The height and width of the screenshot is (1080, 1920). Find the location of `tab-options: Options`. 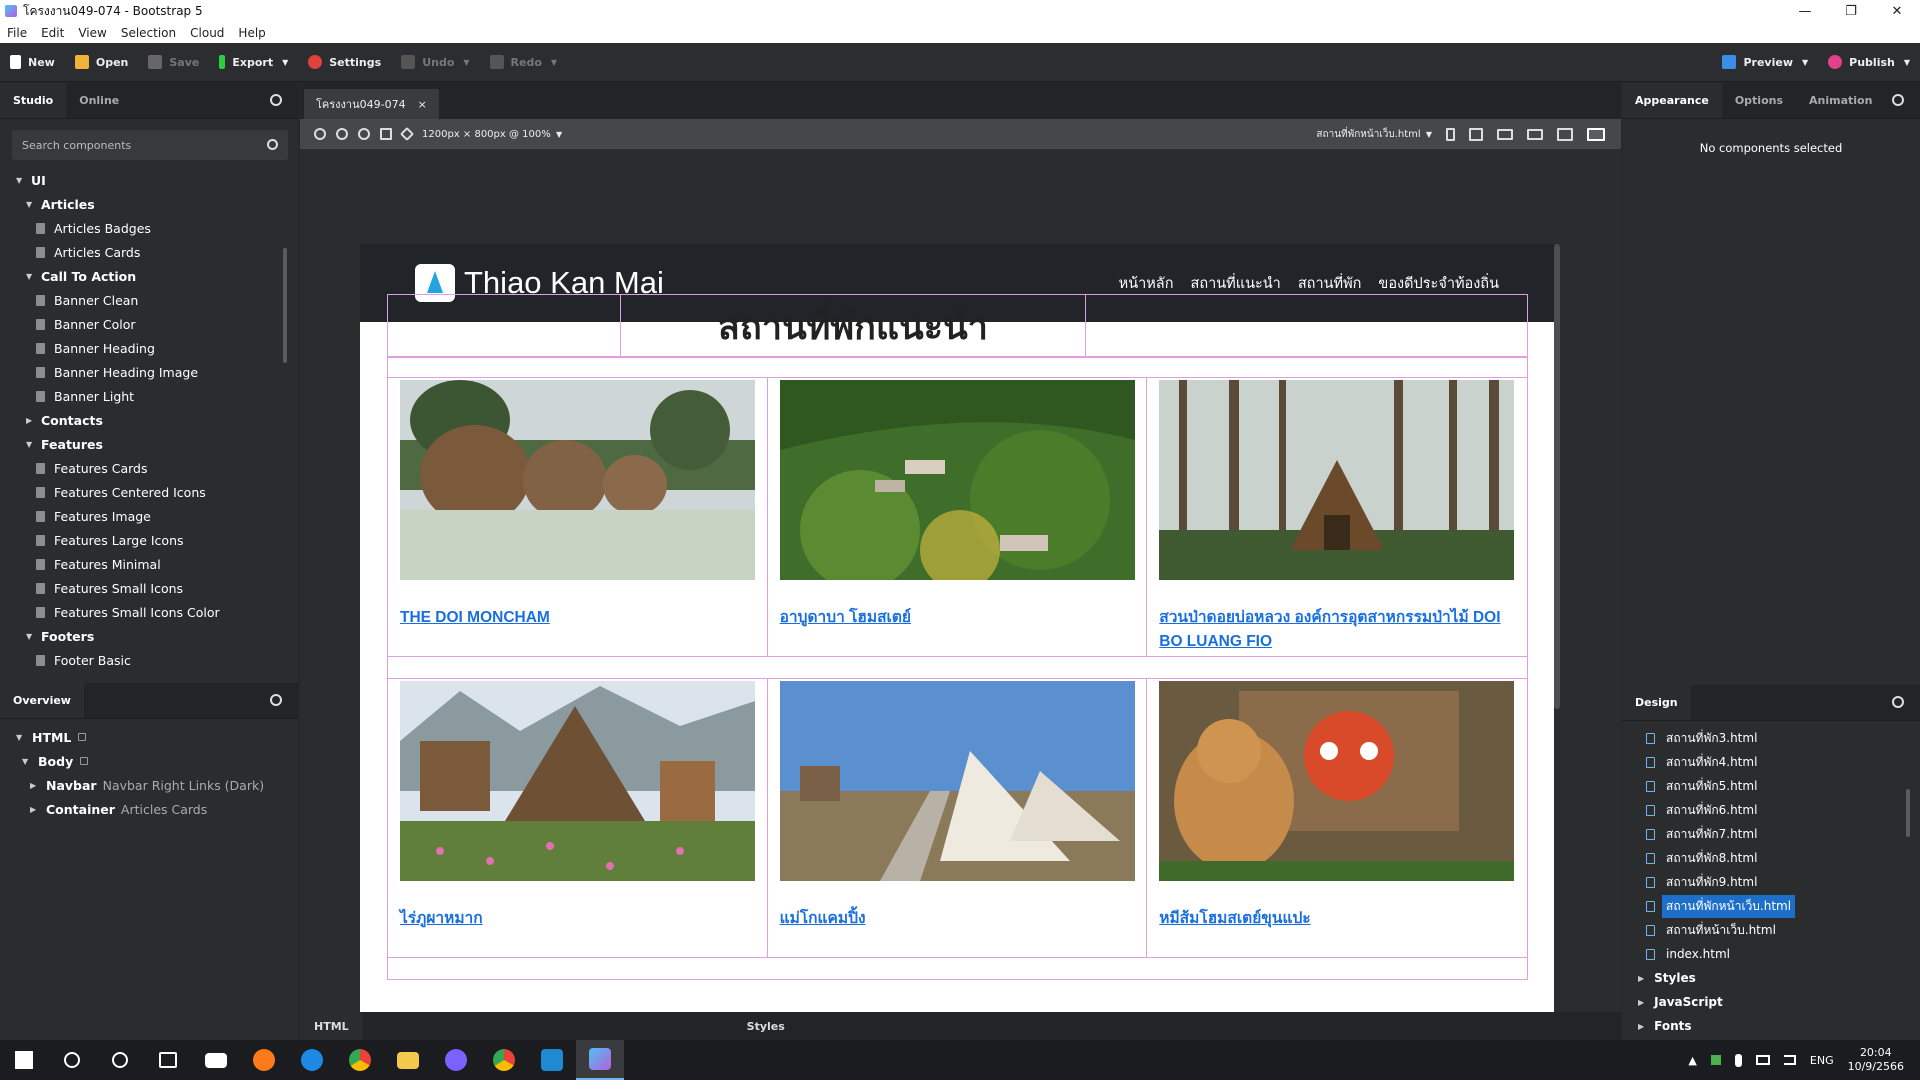

tab-options: Options is located at coordinates (1759, 100).